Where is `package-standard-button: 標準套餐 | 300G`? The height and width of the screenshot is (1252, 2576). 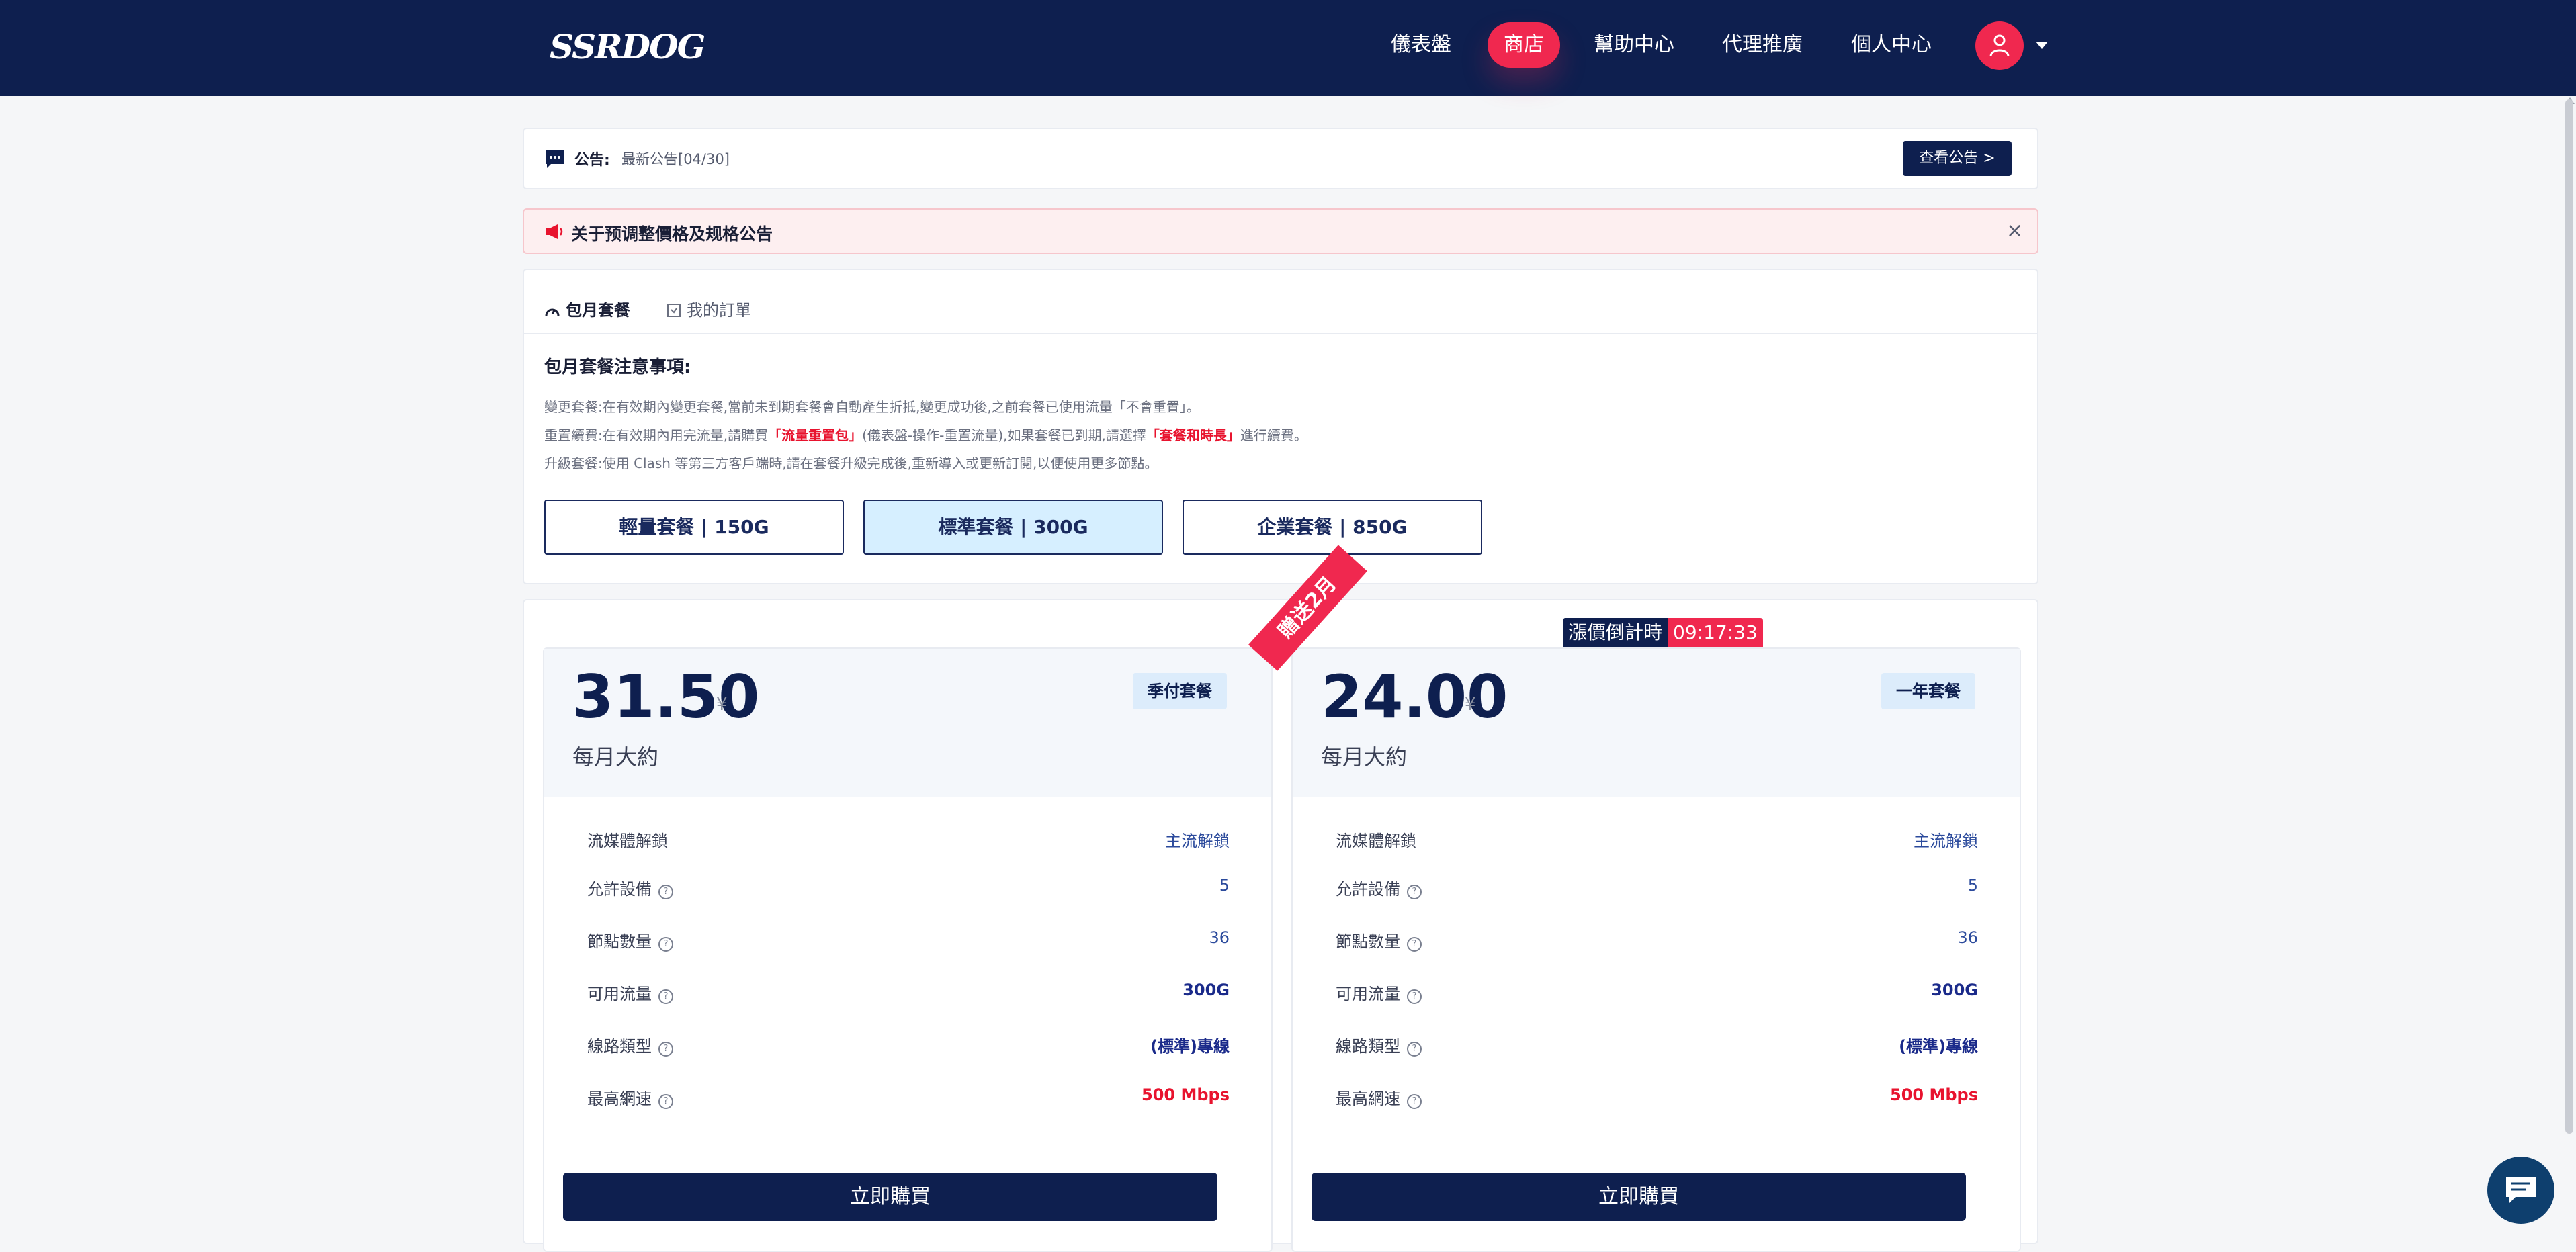
package-standard-button: 標準套餐 | 300G is located at coordinates (1013, 527).